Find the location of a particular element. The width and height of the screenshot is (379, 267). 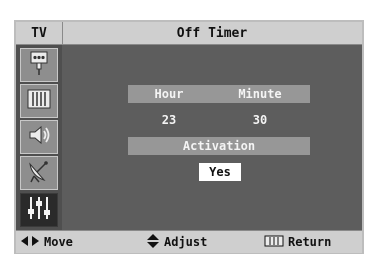

help-return-label: Return is located at coordinates (310, 242).